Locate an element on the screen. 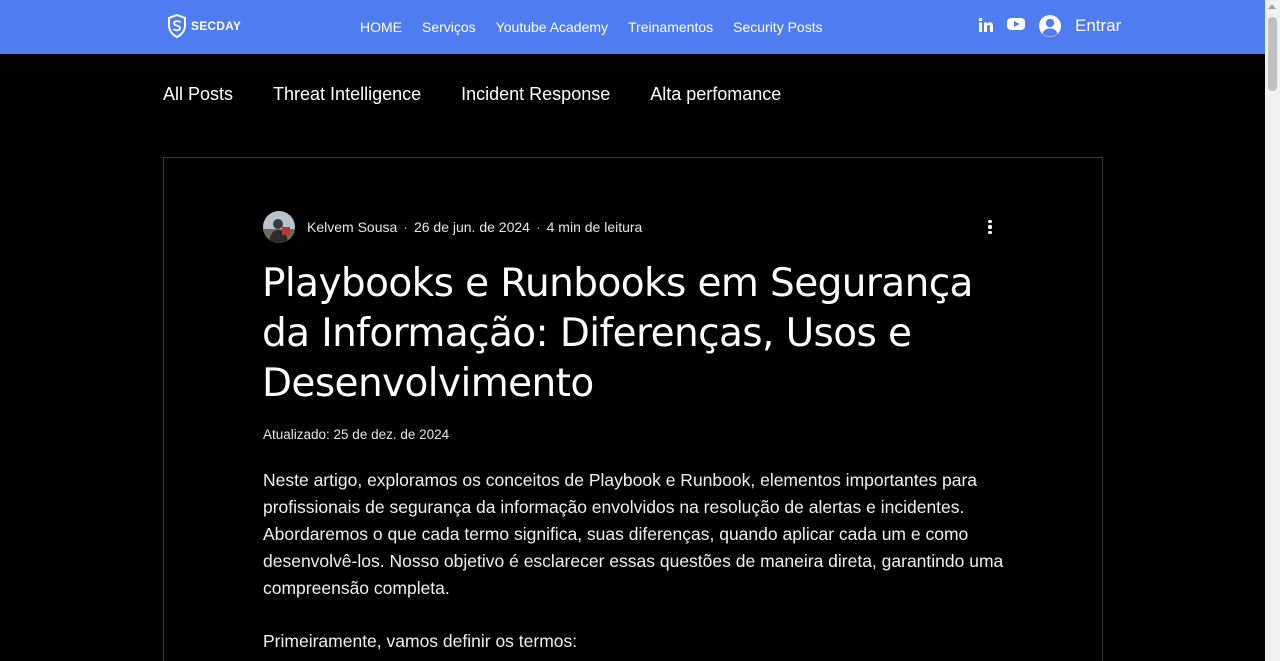 This screenshot has width=1280, height=661. youtube-icon is located at coordinates (1016, 24).